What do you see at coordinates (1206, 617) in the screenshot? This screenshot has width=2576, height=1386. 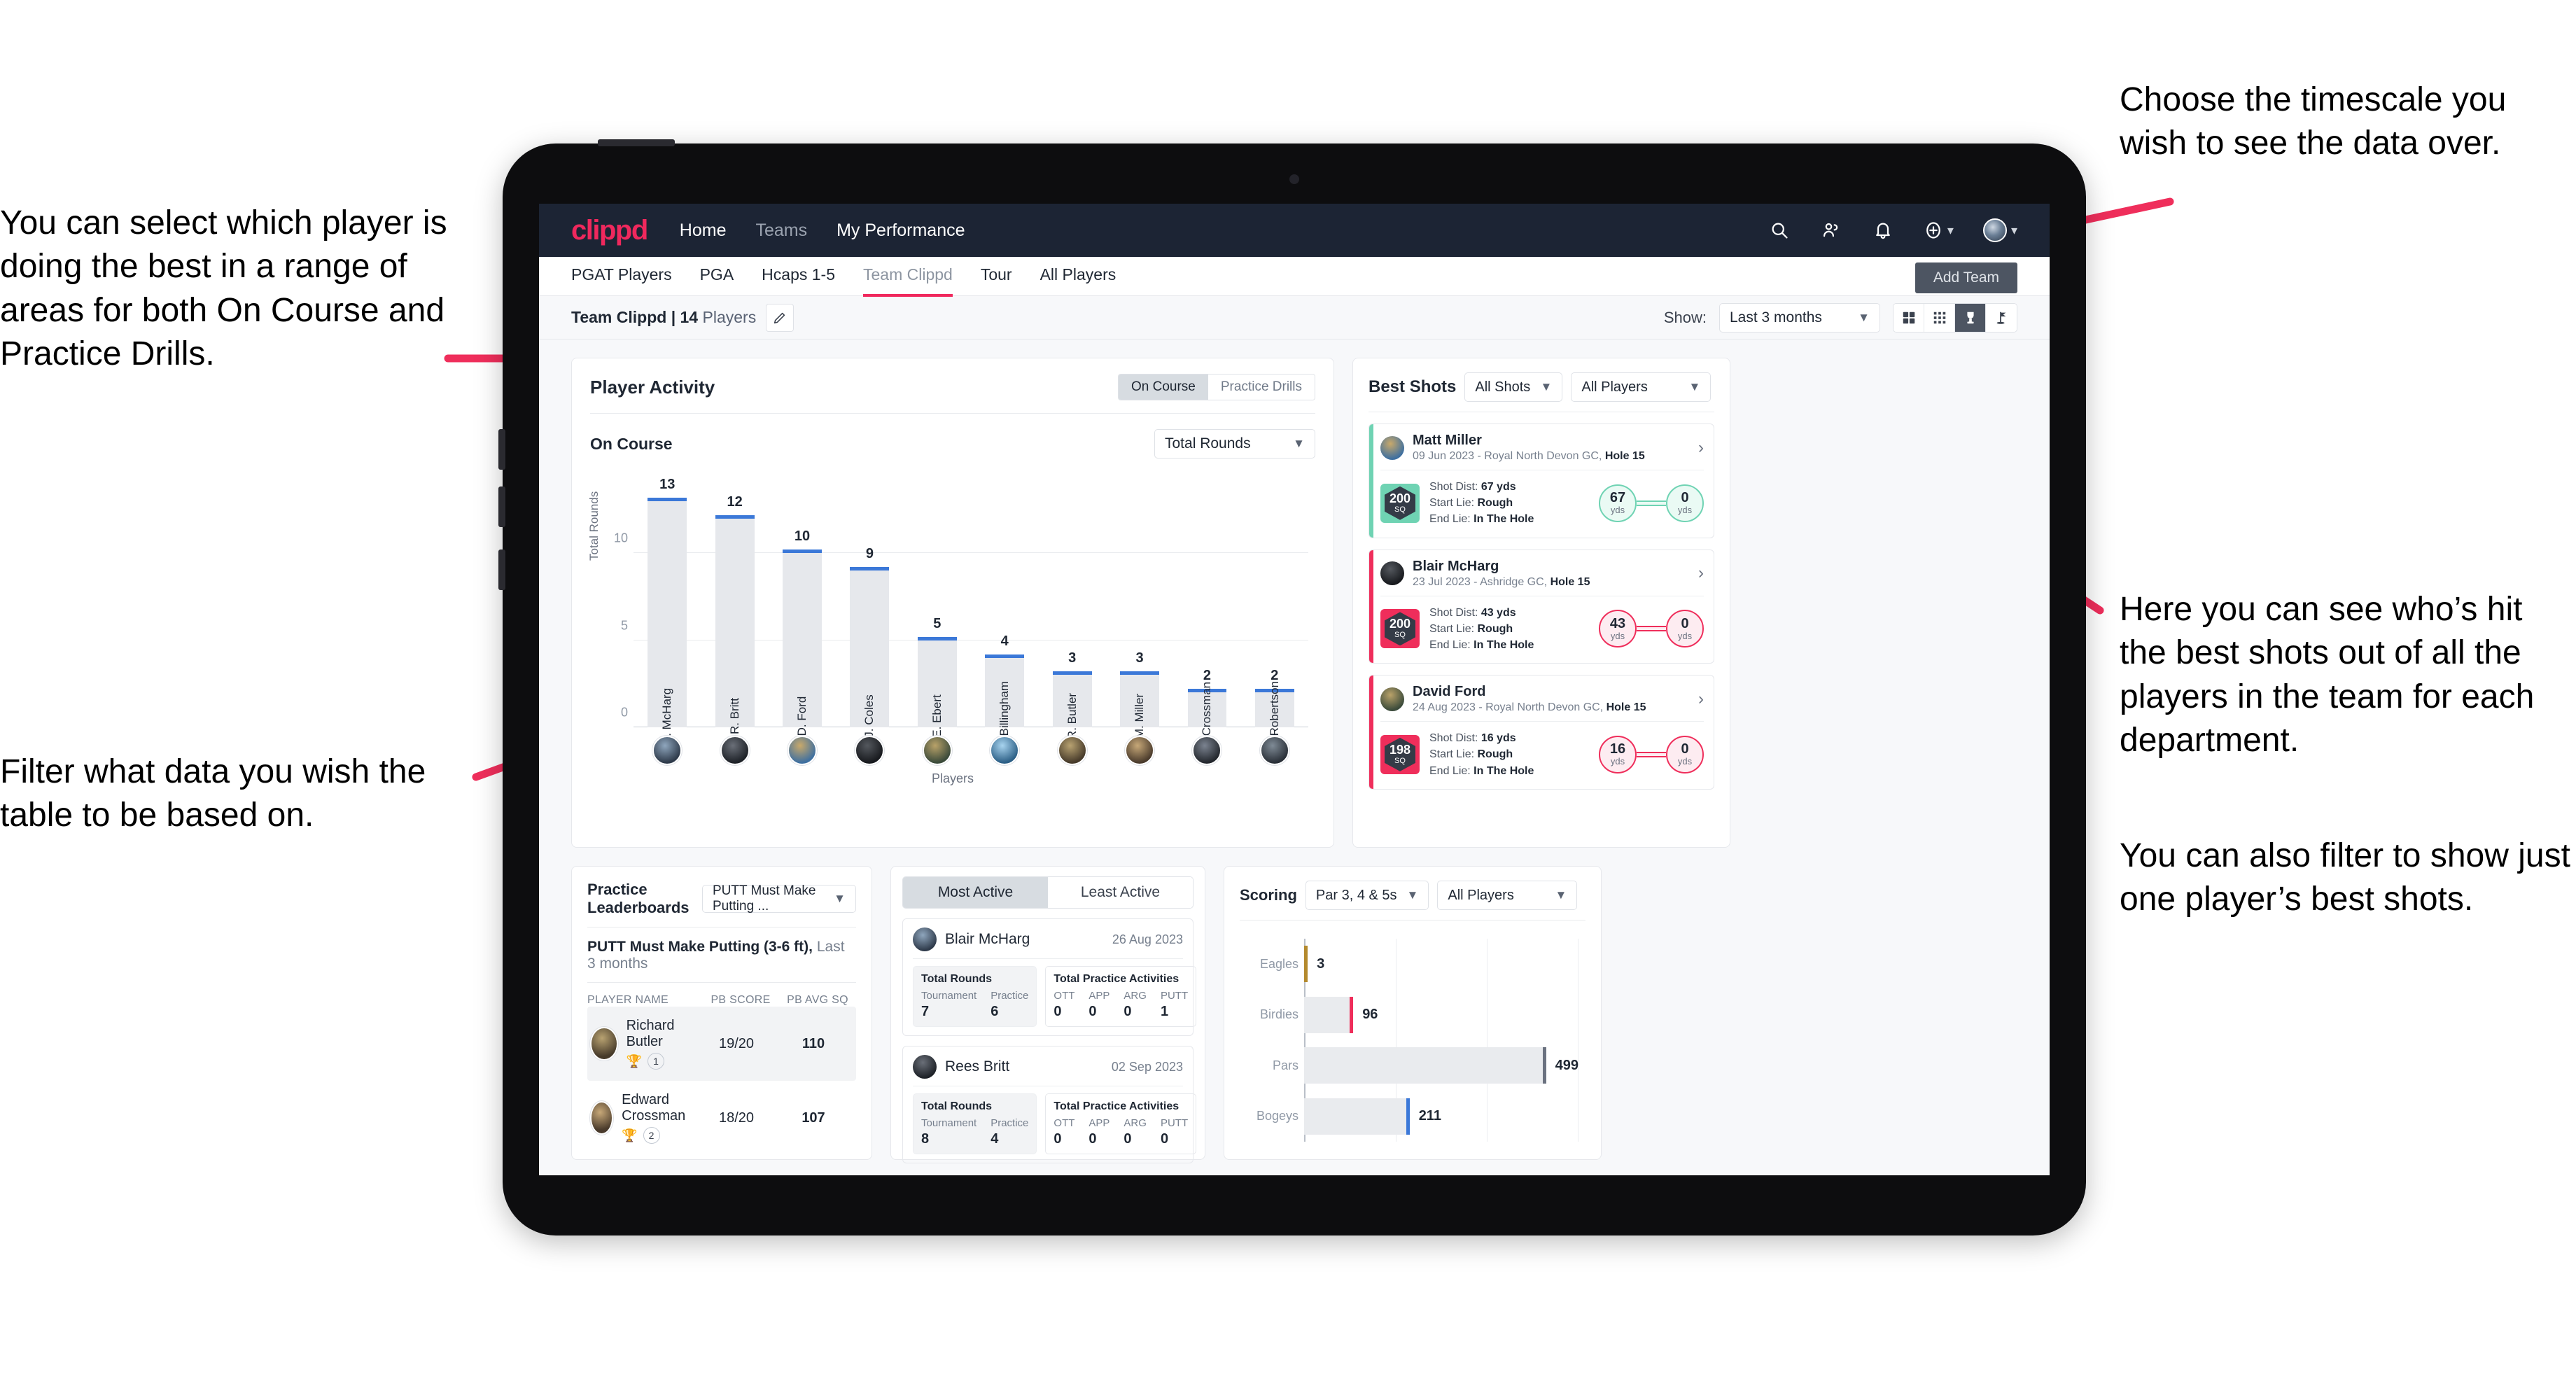 I see `chart-bar-column: 2 E. Crossman` at bounding box center [1206, 617].